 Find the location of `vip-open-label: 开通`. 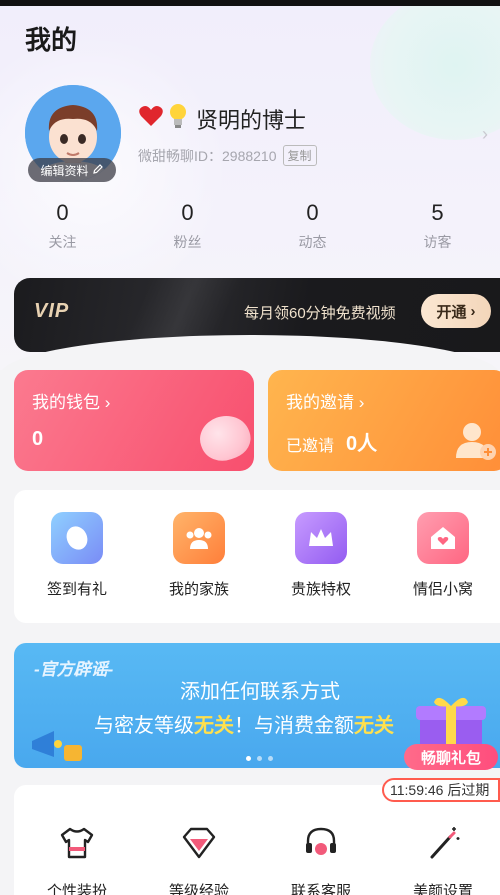

vip-open-label: 开通 is located at coordinates (451, 312).